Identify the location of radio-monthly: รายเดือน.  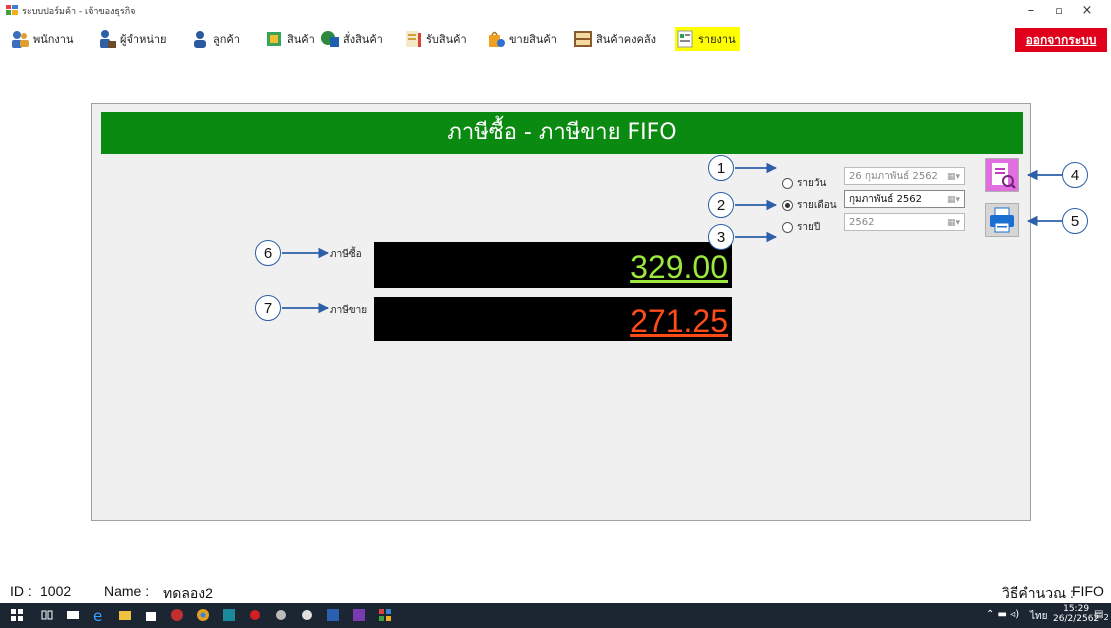
(809, 205).